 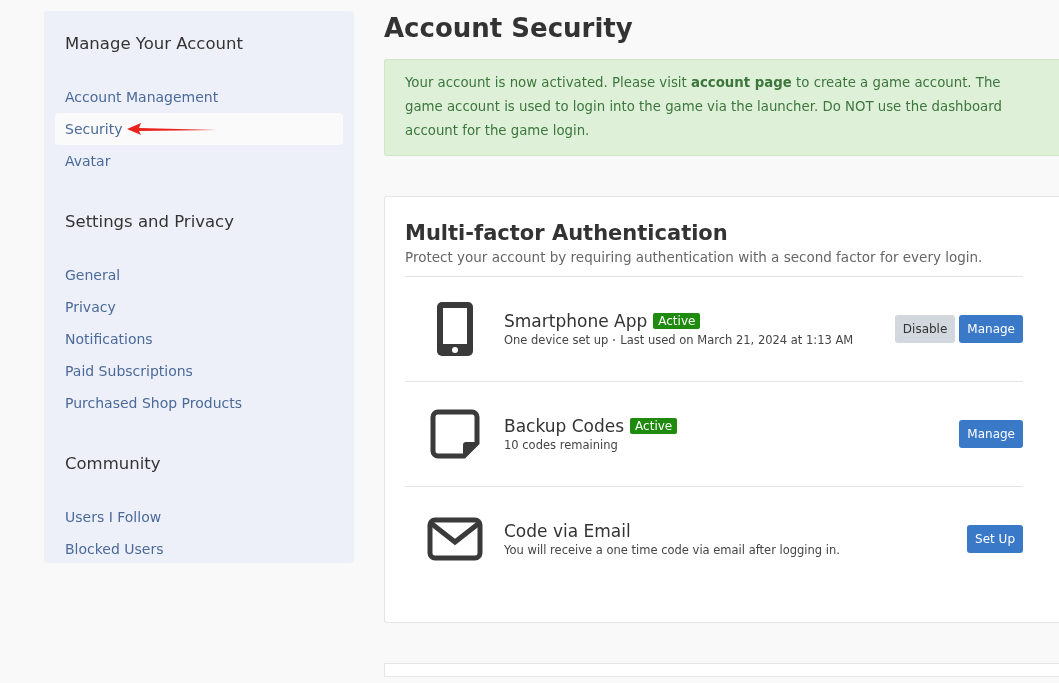 What do you see at coordinates (199, 549) in the screenshot?
I see `sidebar-item: Blocked Users` at bounding box center [199, 549].